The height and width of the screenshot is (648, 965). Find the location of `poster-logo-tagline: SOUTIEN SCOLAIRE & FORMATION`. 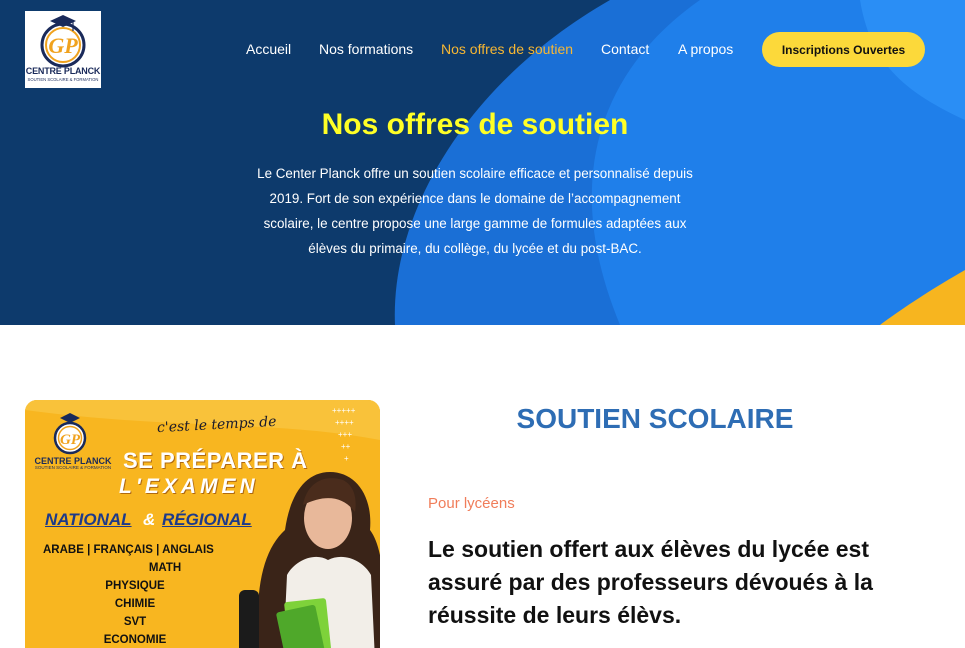

poster-logo-tagline: SOUTIEN SCOLAIRE & FORMATION is located at coordinates (73, 467).